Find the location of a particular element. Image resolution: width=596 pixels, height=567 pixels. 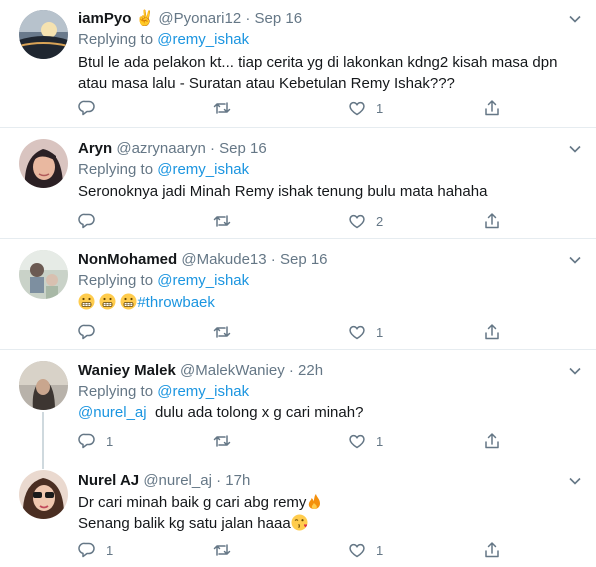

victory-hand-icon: ✌ is located at coordinates (145, 18).